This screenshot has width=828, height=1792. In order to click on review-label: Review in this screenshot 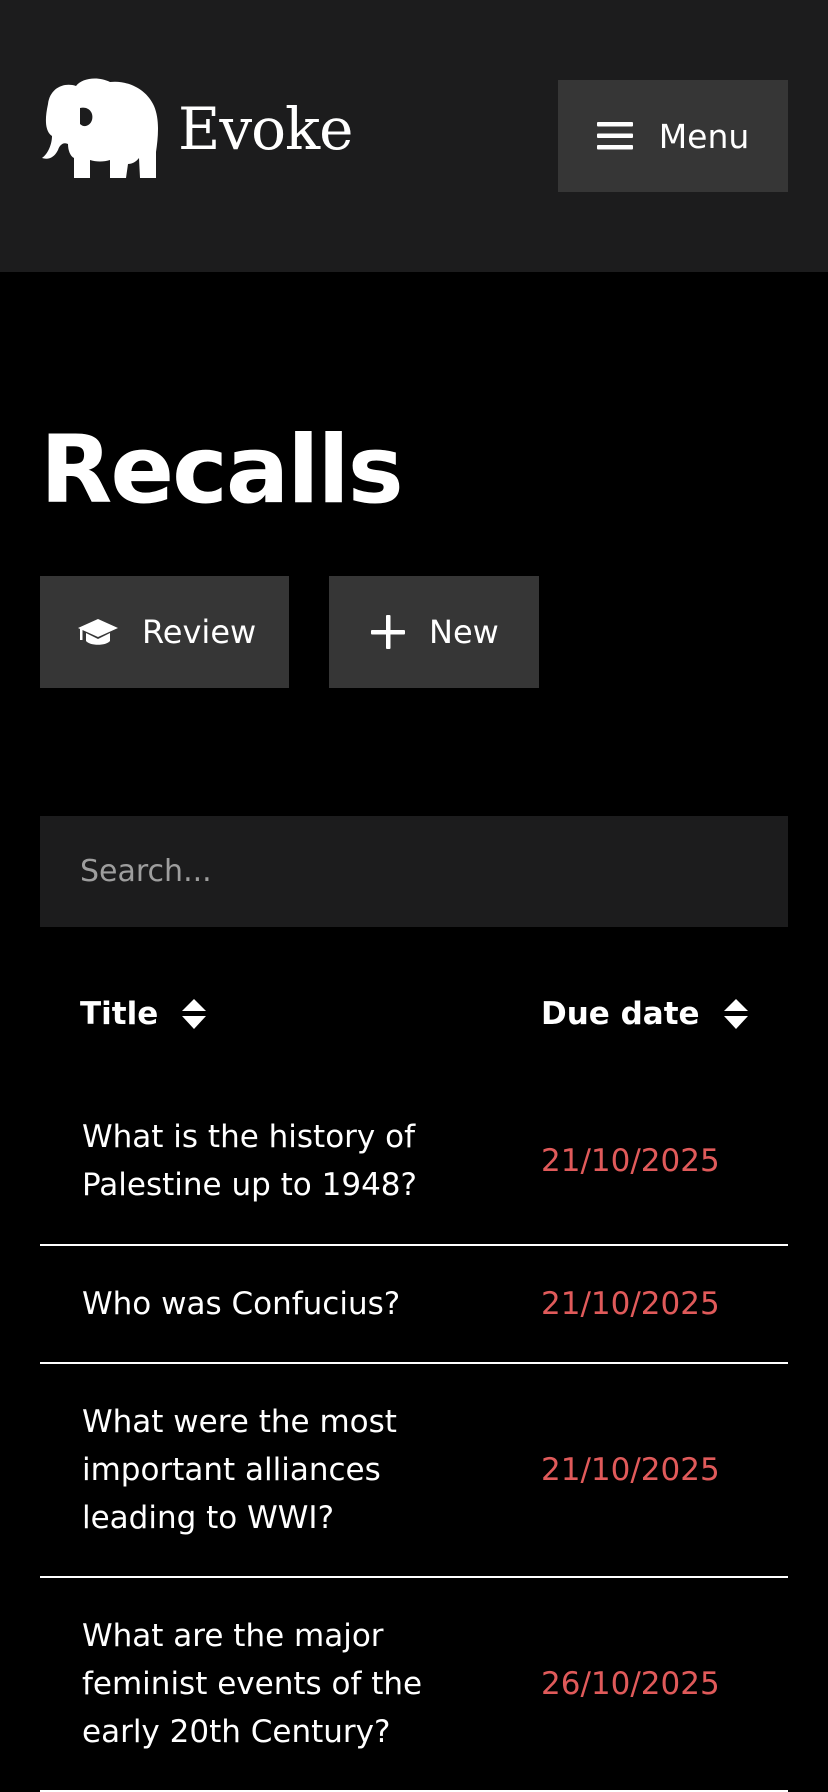, I will do `click(199, 632)`.